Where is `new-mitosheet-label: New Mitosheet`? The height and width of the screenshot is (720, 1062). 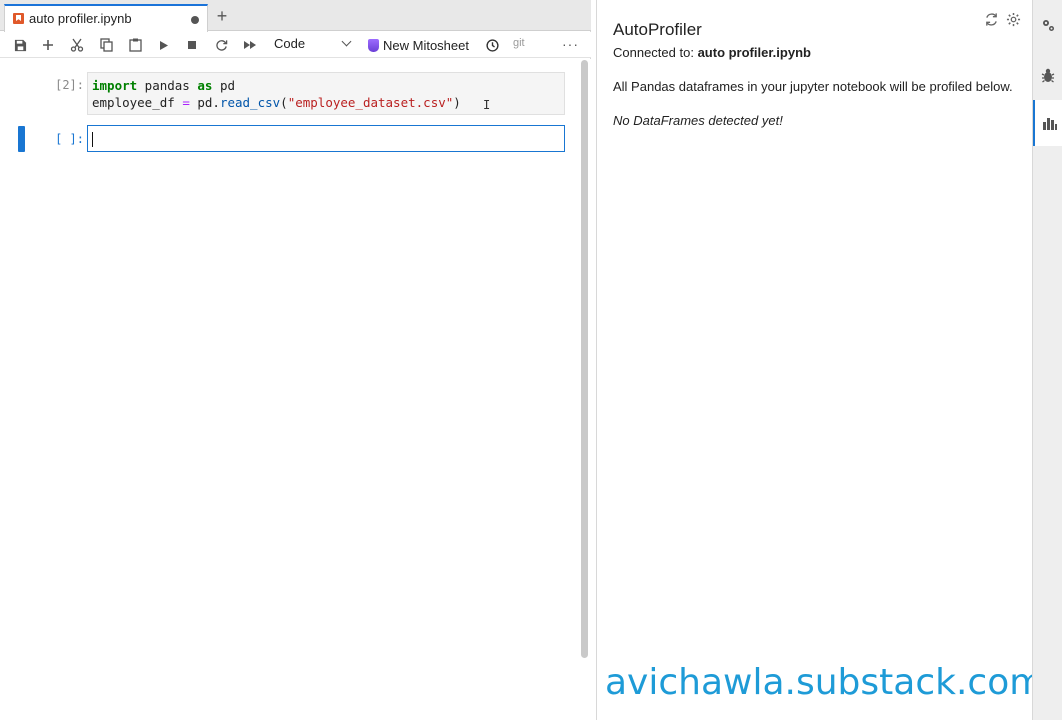 new-mitosheet-label: New Mitosheet is located at coordinates (426, 45).